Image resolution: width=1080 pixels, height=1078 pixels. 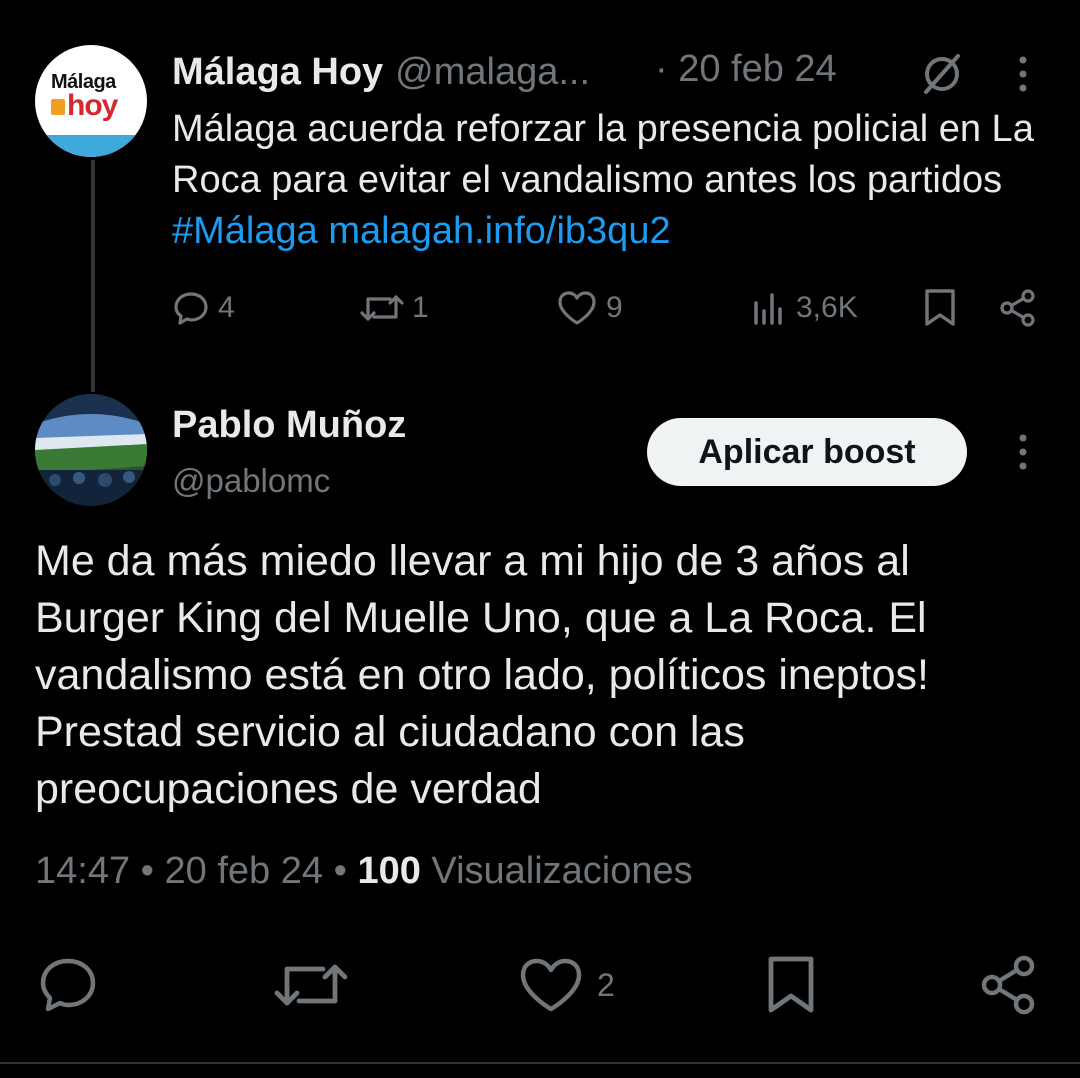 What do you see at coordinates (93, 276) in the screenshot?
I see `thread-connector-line` at bounding box center [93, 276].